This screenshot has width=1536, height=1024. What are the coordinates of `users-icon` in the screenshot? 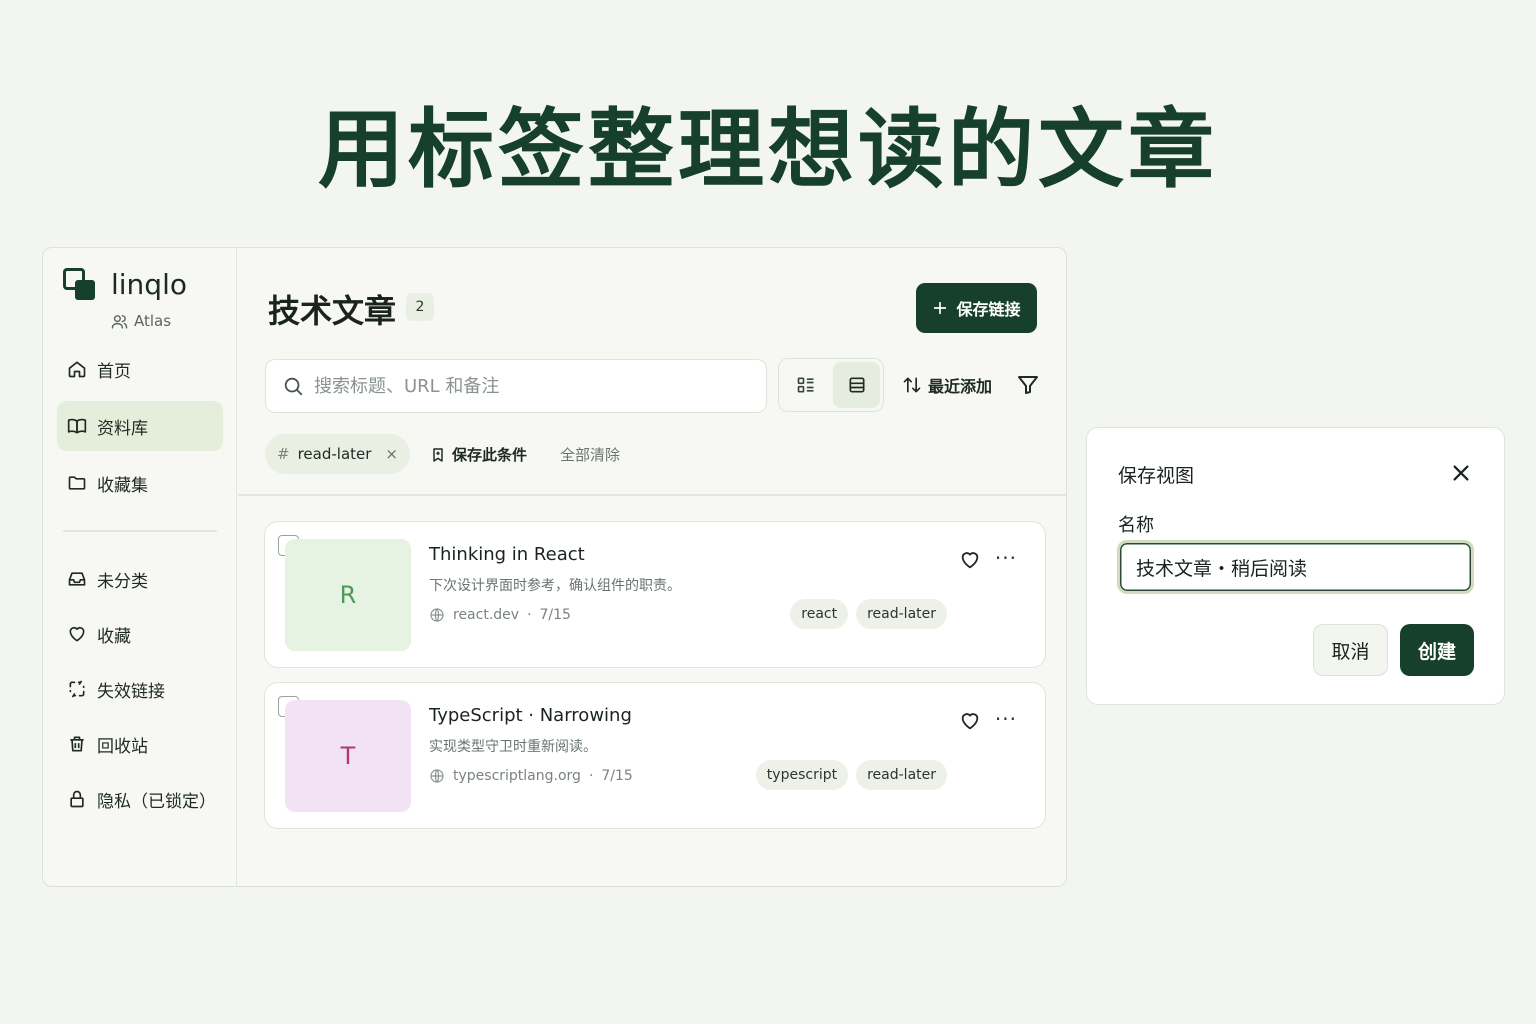 It's located at (119, 321).